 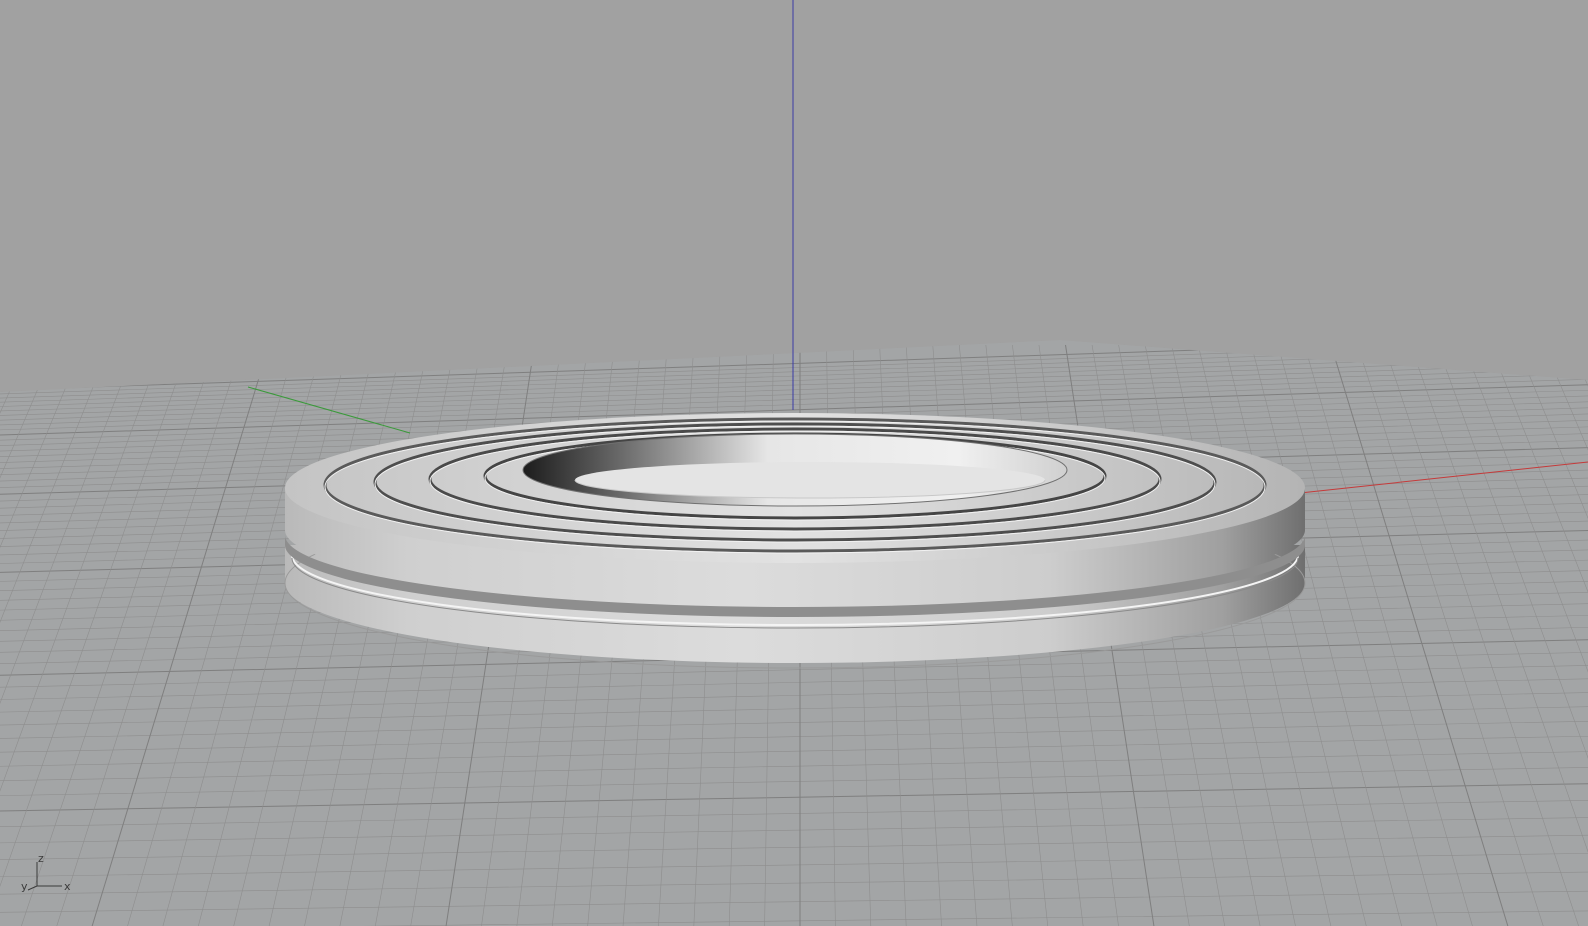 I want to click on axis-widget-z-label: z, so click(x=41, y=858).